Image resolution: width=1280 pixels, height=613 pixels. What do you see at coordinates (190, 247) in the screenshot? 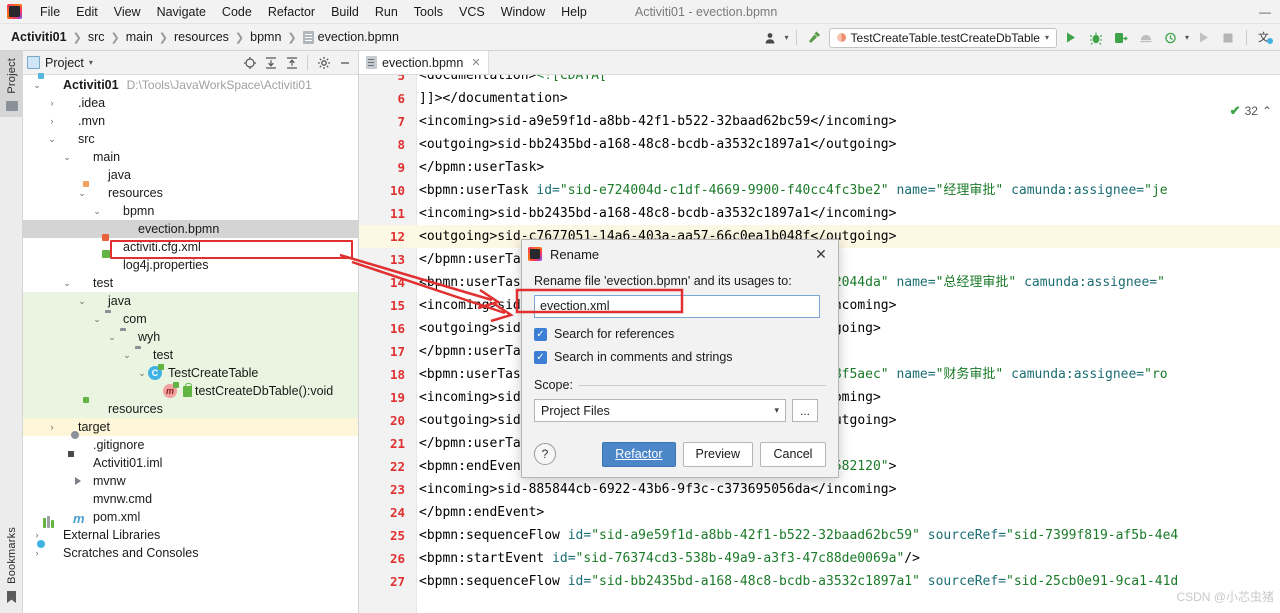
I see `tree-node-activiti-cfg-xml: ·activiti.cfg.xml` at bounding box center [190, 247].